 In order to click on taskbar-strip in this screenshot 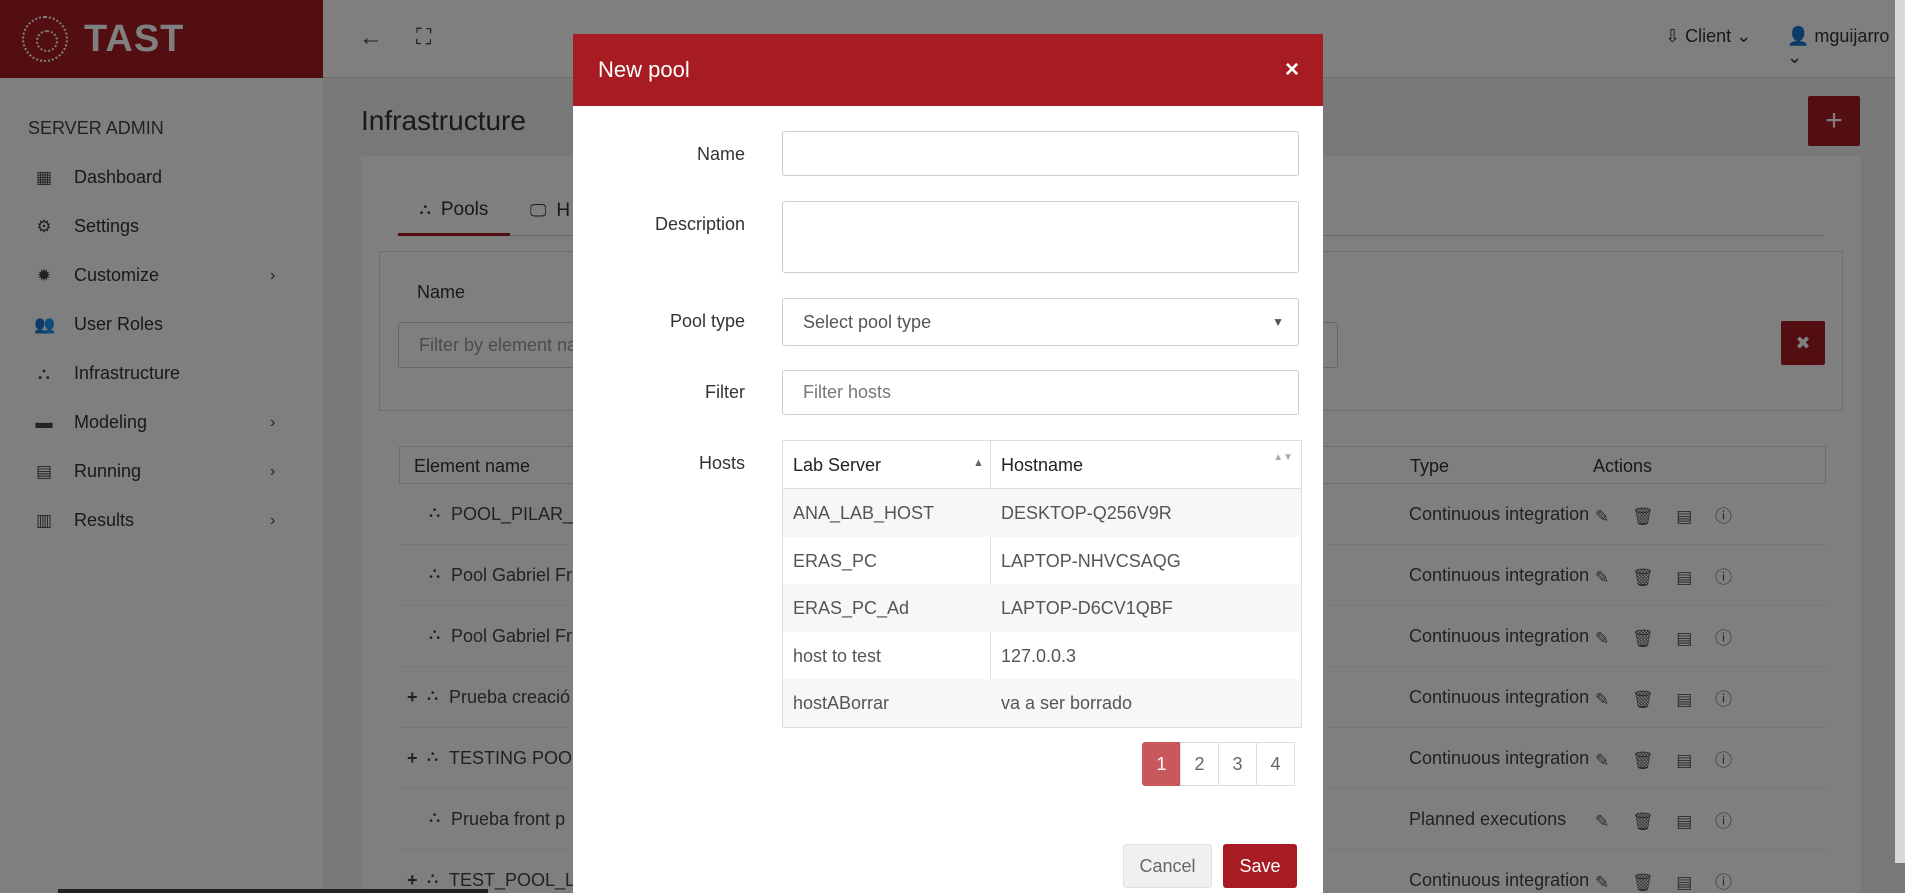, I will do `click(273, 891)`.